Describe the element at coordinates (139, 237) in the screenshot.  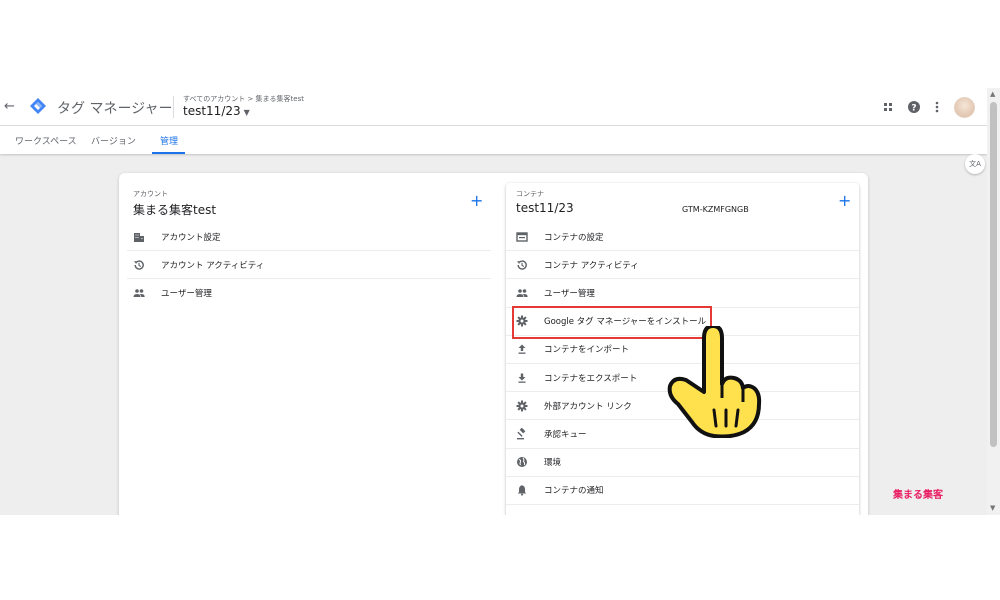
I see `building-icon` at that location.